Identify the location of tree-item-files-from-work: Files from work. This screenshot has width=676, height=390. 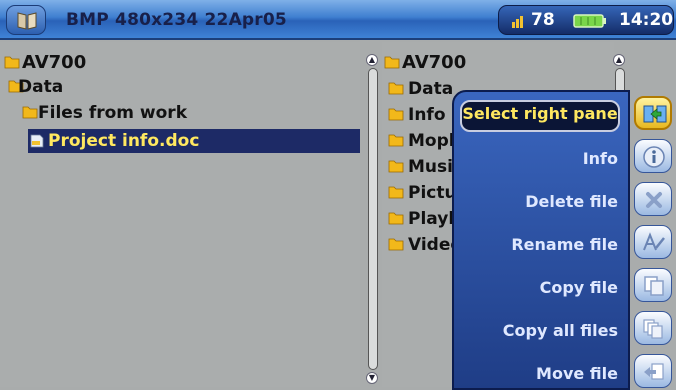
(180, 113).